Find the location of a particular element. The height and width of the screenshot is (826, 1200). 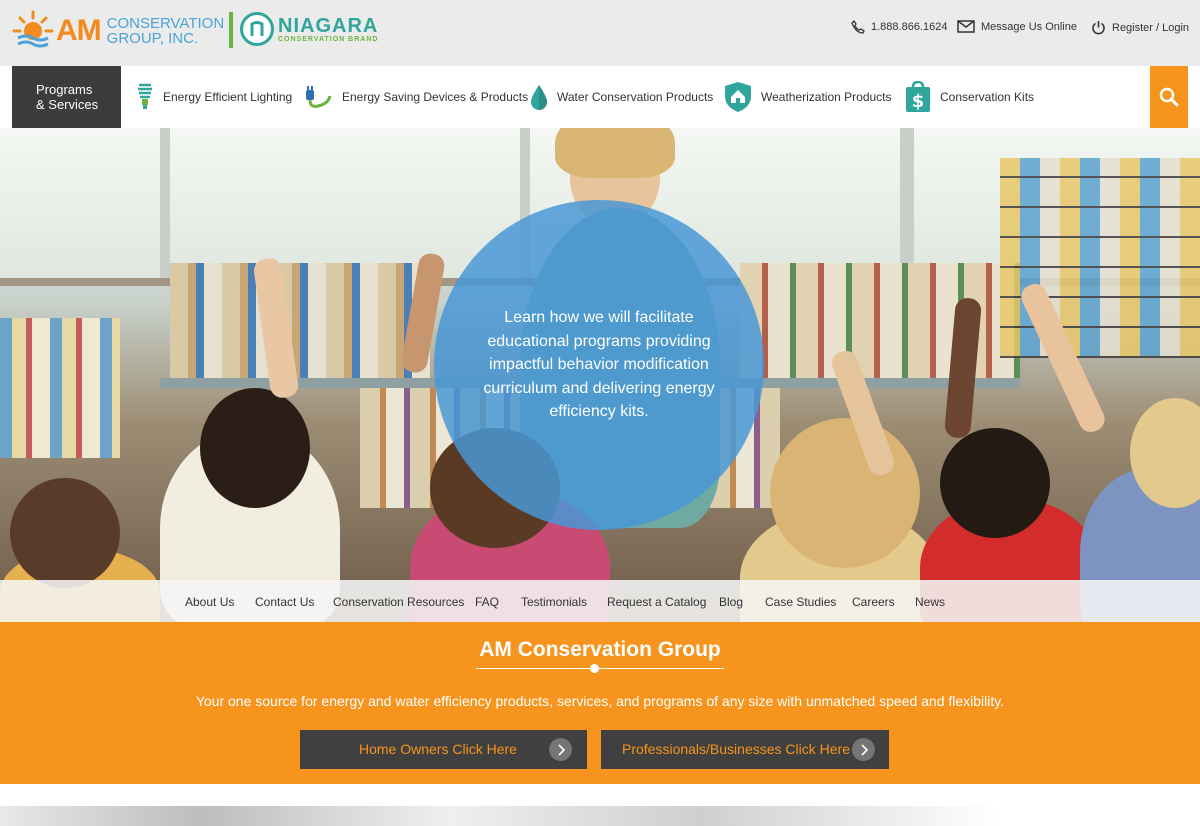

message-us-link: Message Us Online is located at coordinates (1017, 26).